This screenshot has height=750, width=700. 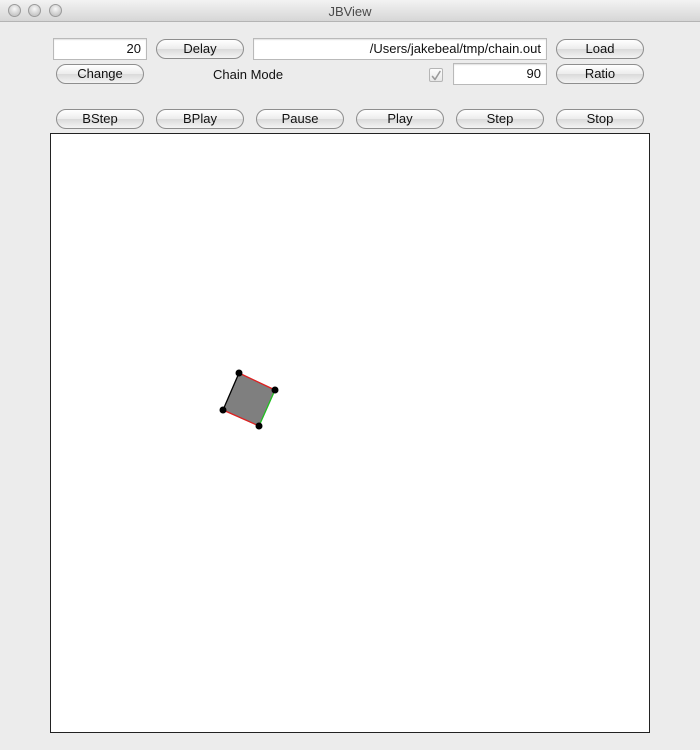 I want to click on checkmark-icon, so click(x=436, y=75).